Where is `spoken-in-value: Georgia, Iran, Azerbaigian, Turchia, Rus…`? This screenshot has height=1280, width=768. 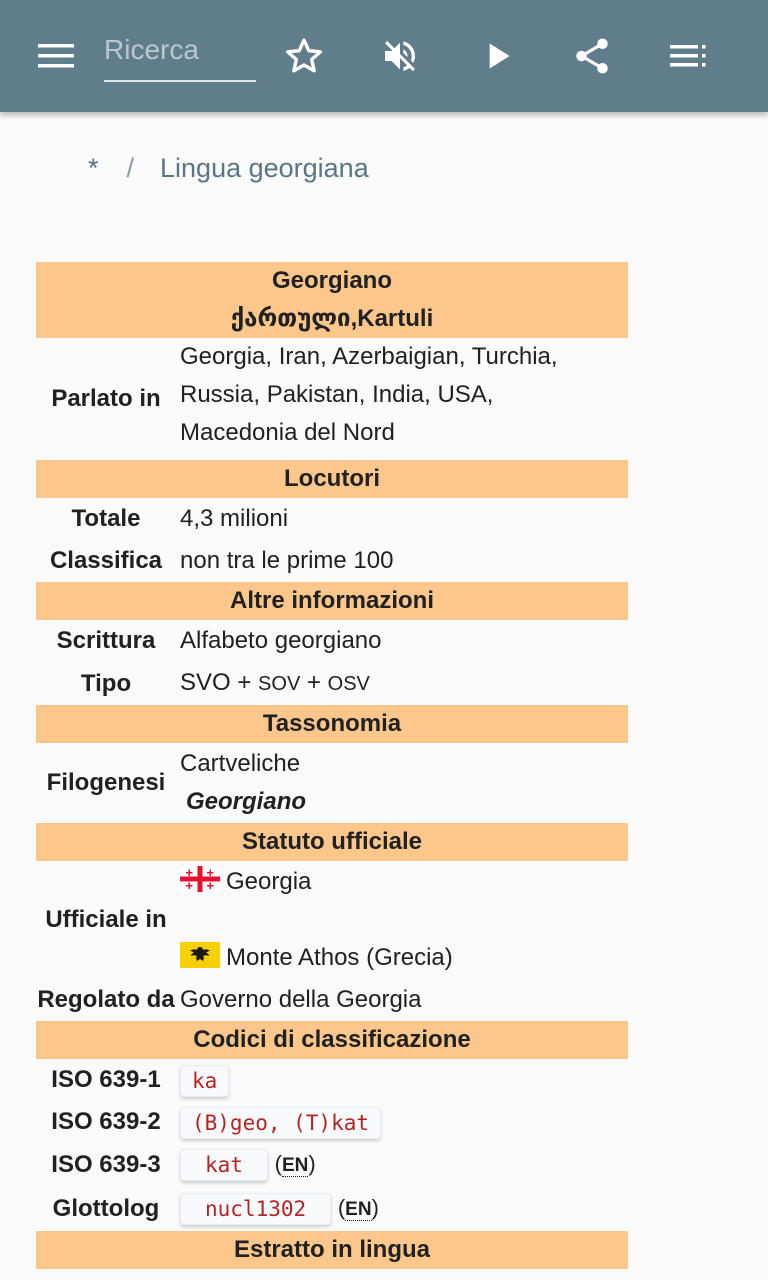 spoken-in-value: Georgia, Iran, Azerbaigian, Turchia, Rus… is located at coordinates (402, 399).